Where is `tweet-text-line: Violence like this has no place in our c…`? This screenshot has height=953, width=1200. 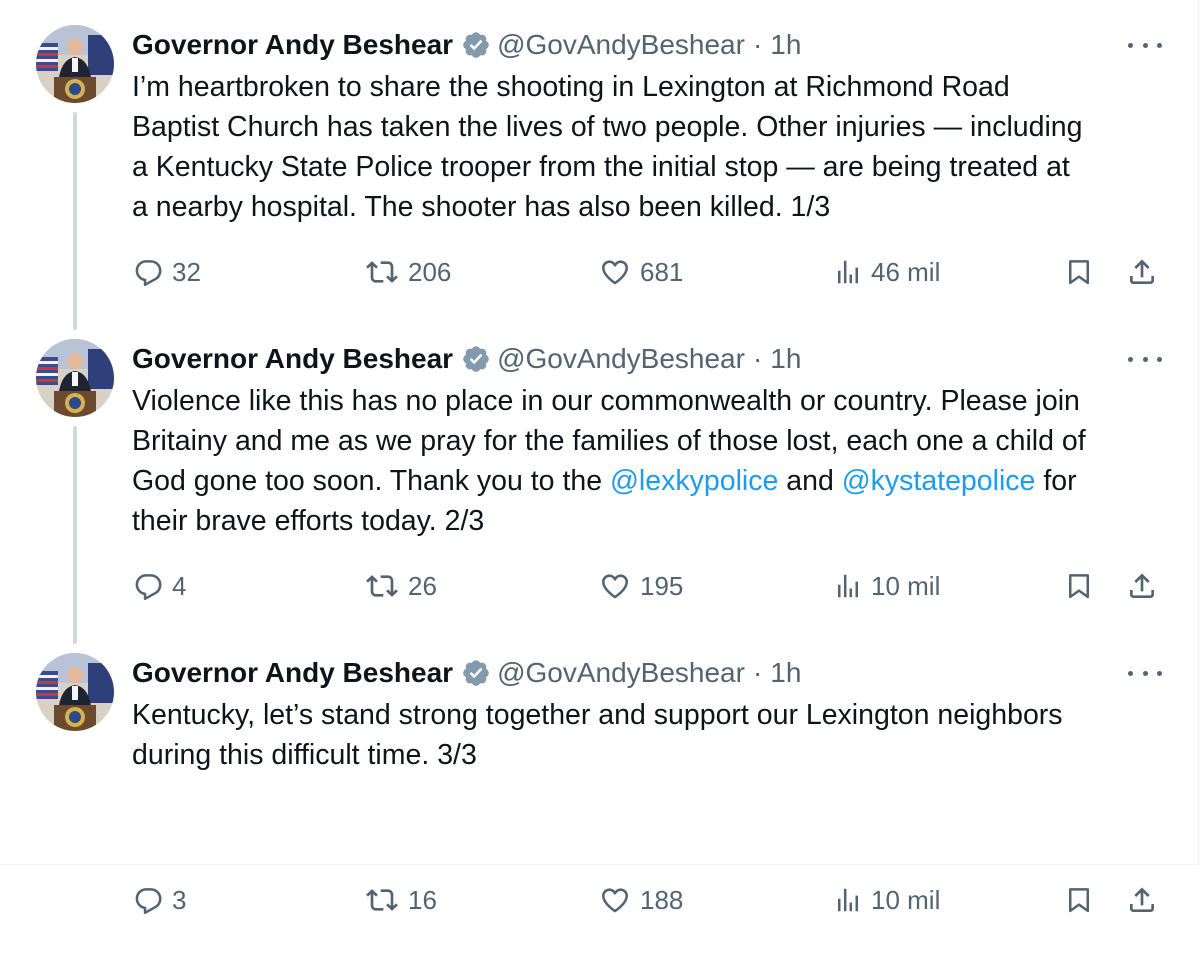 tweet-text-line: Violence like this has no place in our c… is located at coordinates (652, 401).